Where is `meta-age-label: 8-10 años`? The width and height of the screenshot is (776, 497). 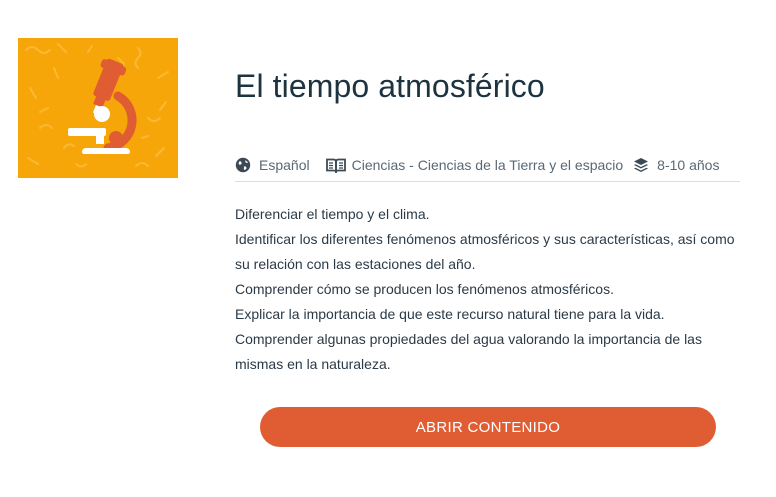
meta-age-label: 8-10 años is located at coordinates (688, 165).